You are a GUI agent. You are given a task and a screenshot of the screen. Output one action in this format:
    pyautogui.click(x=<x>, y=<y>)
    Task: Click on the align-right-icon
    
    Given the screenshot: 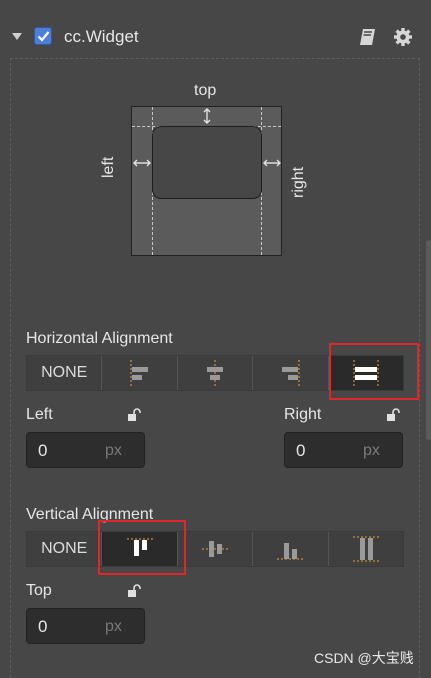 What is the action you would take?
    pyautogui.click(x=291, y=373)
    